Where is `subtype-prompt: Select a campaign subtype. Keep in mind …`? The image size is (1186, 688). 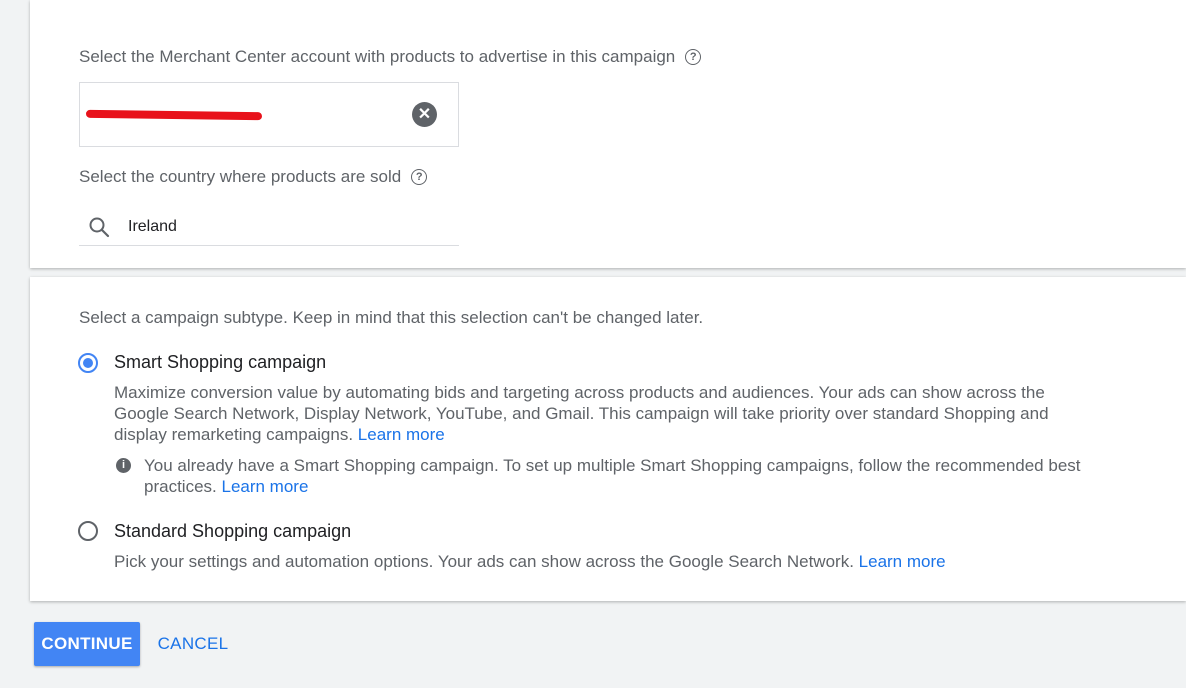 subtype-prompt: Select a campaign subtype. Keep in mind … is located at coordinates (391, 317).